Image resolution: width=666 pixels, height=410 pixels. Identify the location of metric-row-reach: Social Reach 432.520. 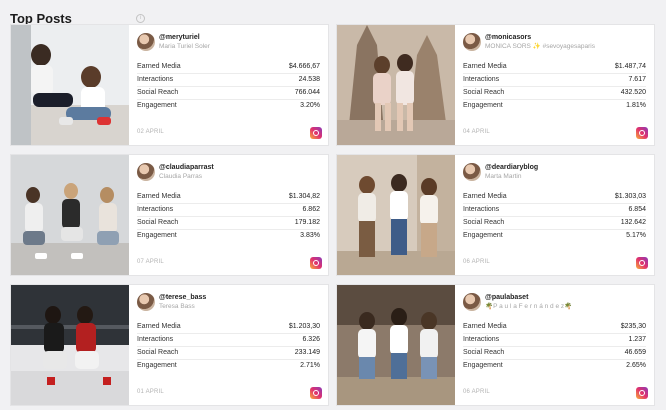
(554, 93).